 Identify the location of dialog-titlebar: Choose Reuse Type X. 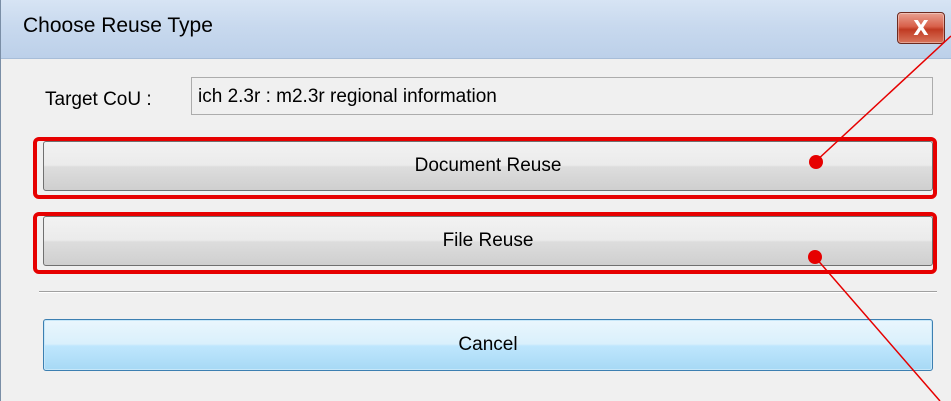
(476, 29).